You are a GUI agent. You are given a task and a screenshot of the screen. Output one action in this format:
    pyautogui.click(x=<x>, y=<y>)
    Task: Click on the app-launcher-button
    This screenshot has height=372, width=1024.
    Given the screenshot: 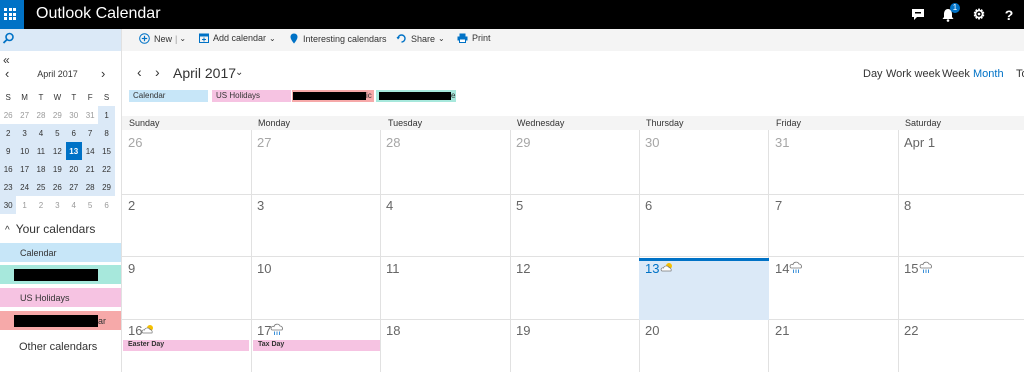 What is the action you would take?
    pyautogui.click(x=12, y=14)
    